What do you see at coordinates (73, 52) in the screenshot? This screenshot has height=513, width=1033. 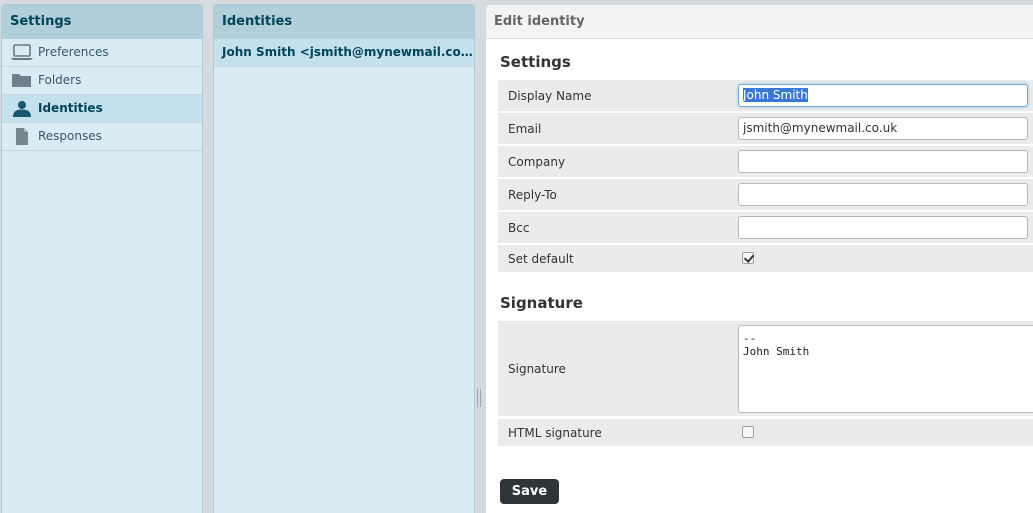 I see `sidebar-item-label: Preferences` at bounding box center [73, 52].